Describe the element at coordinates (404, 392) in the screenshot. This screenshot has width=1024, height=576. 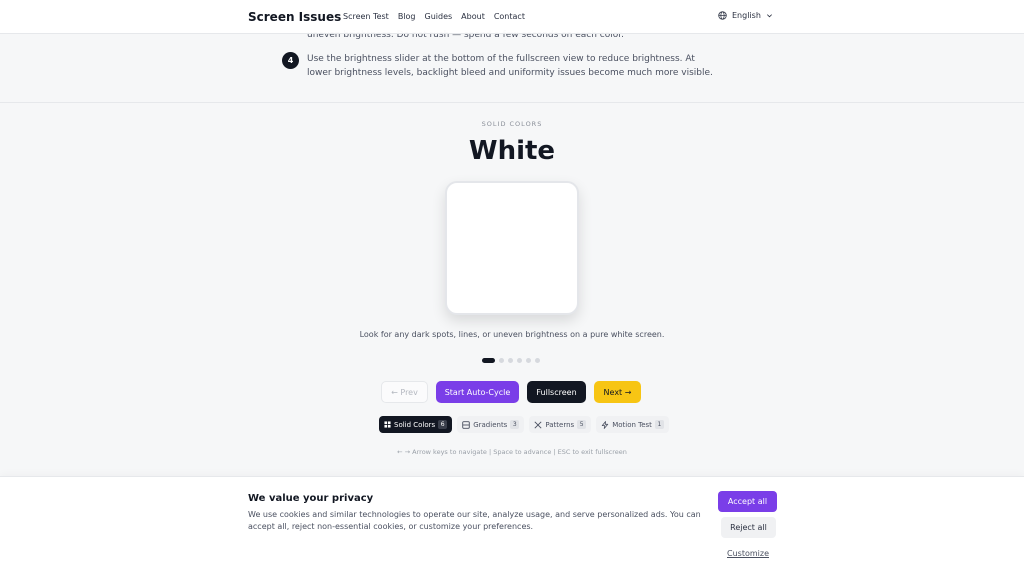
I see `prev-button: ← Prev` at that location.